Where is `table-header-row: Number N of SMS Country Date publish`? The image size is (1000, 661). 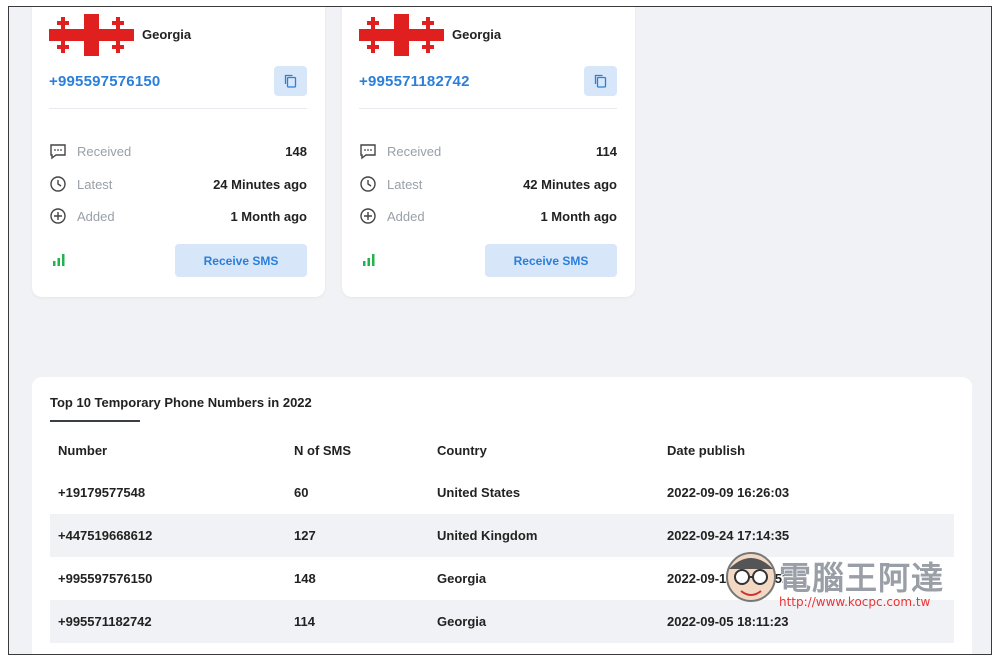 table-header-row: Number N of SMS Country Date publish is located at coordinates (502, 450).